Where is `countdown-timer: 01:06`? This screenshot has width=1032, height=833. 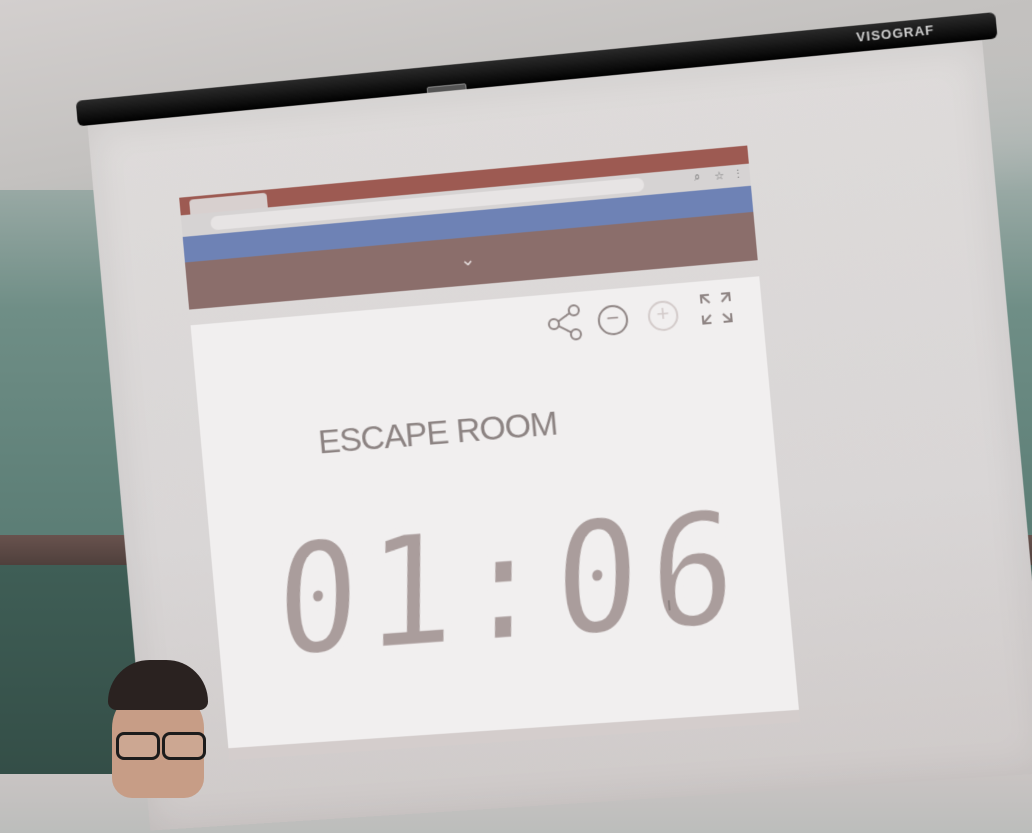
countdown-timer: 01:06 is located at coordinates (507, 584).